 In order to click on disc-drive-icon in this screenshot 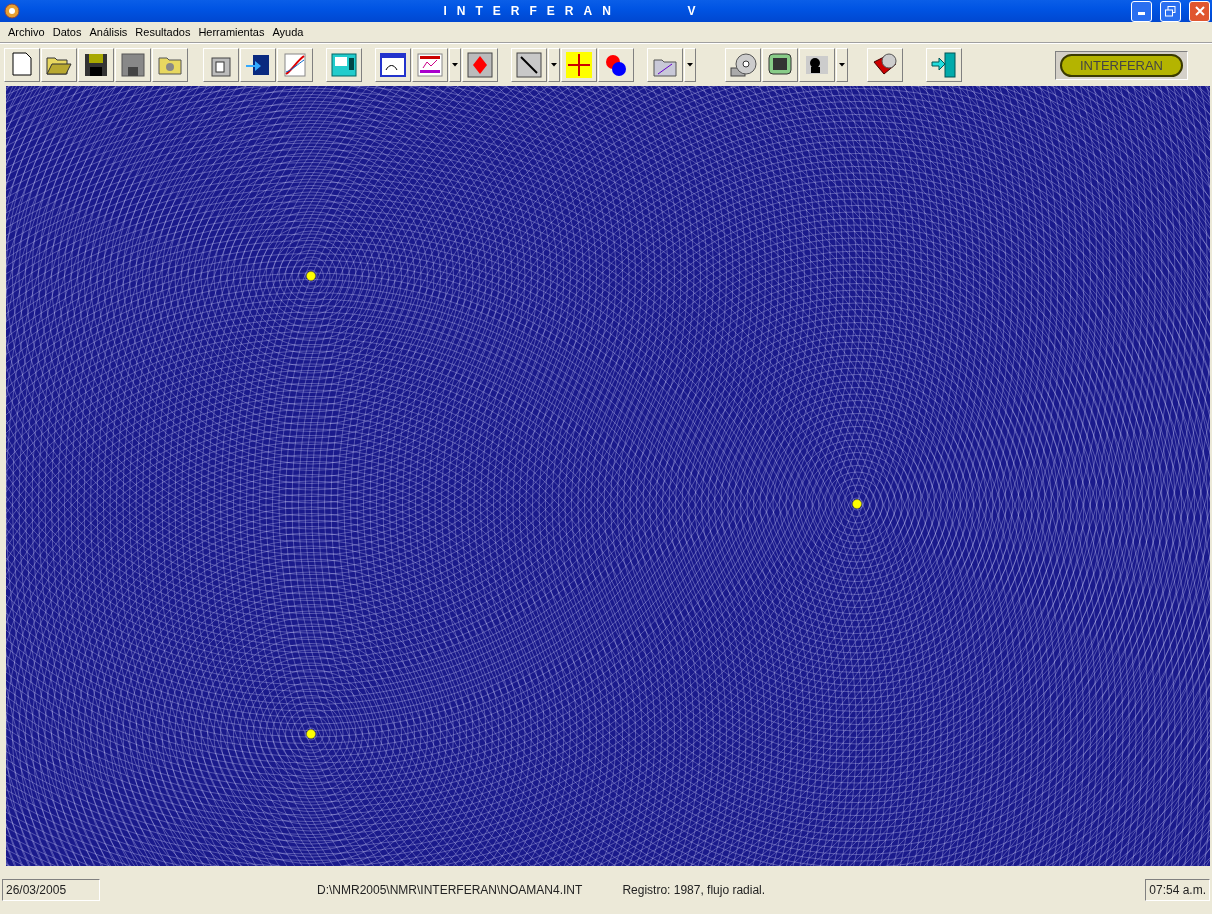, I will do `click(743, 65)`.